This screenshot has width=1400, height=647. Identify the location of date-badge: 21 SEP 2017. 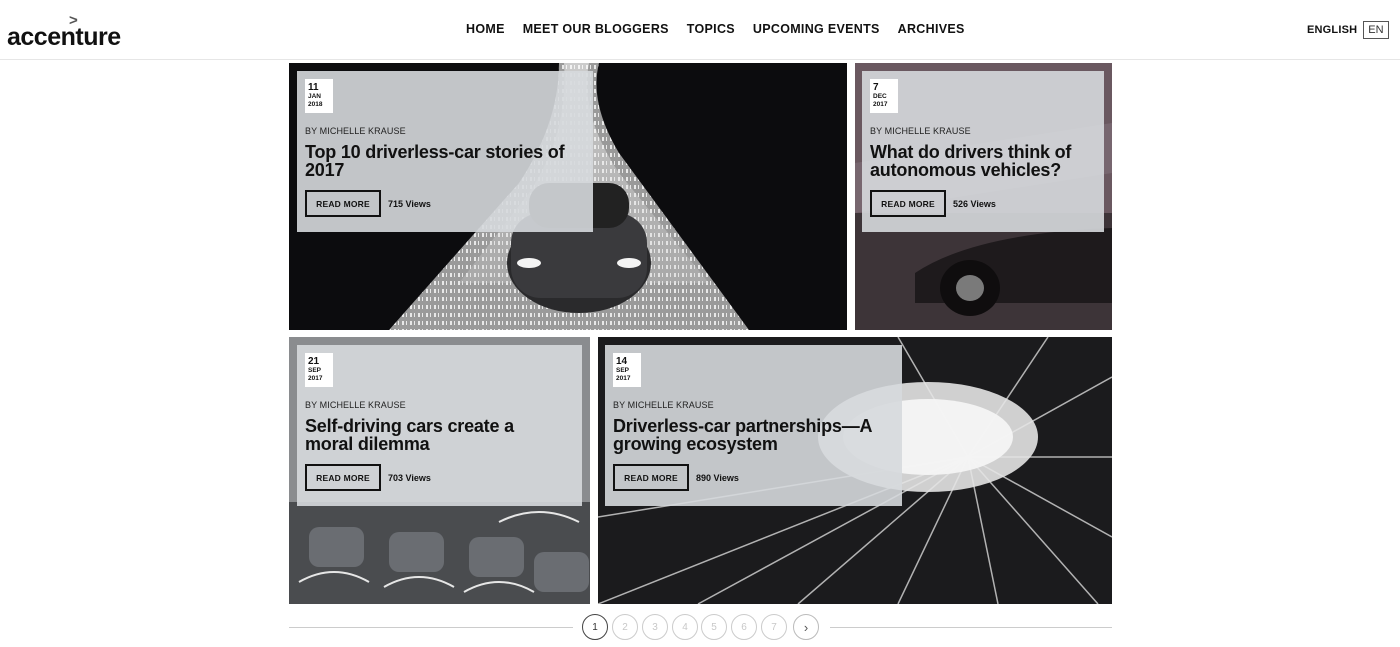
(319, 370).